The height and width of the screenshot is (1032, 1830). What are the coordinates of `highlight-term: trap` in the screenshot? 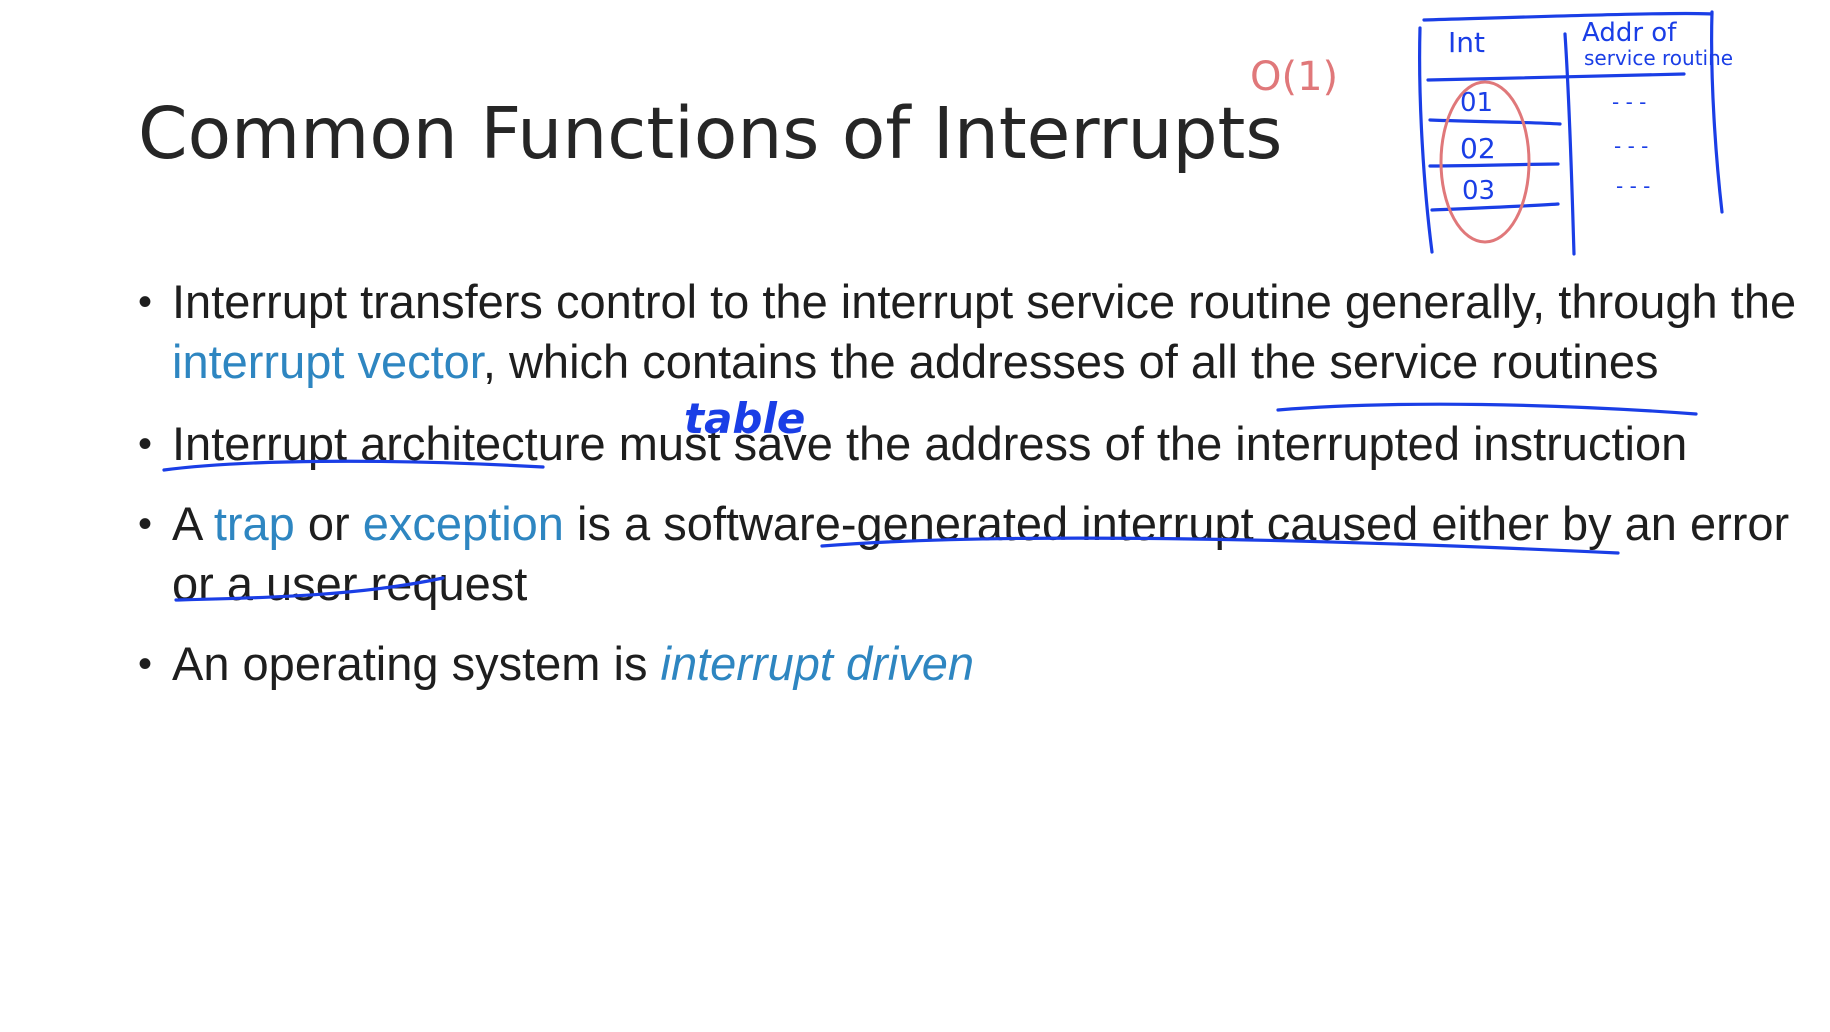 It's located at (254, 523).